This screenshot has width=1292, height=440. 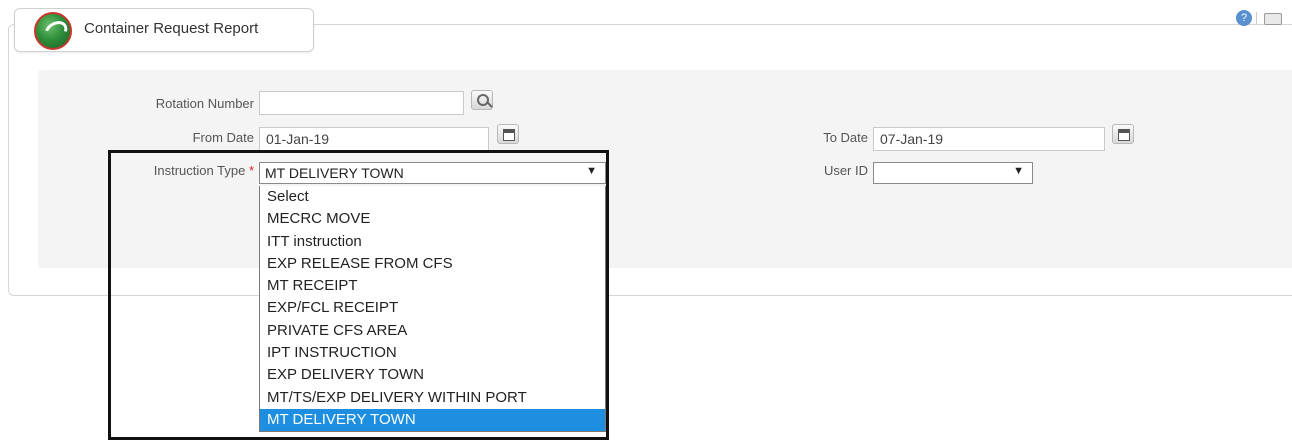 I want to click on dropdown-option: MT RECEIPT, so click(x=432, y=286).